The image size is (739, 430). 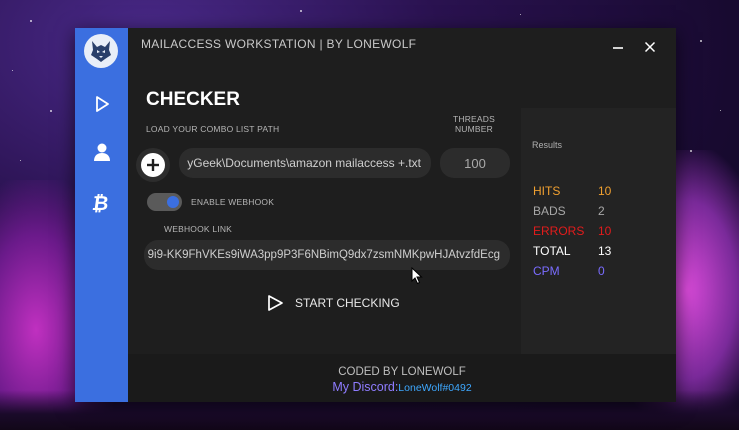 I want to click on threads-input: 100, so click(x=475, y=163).